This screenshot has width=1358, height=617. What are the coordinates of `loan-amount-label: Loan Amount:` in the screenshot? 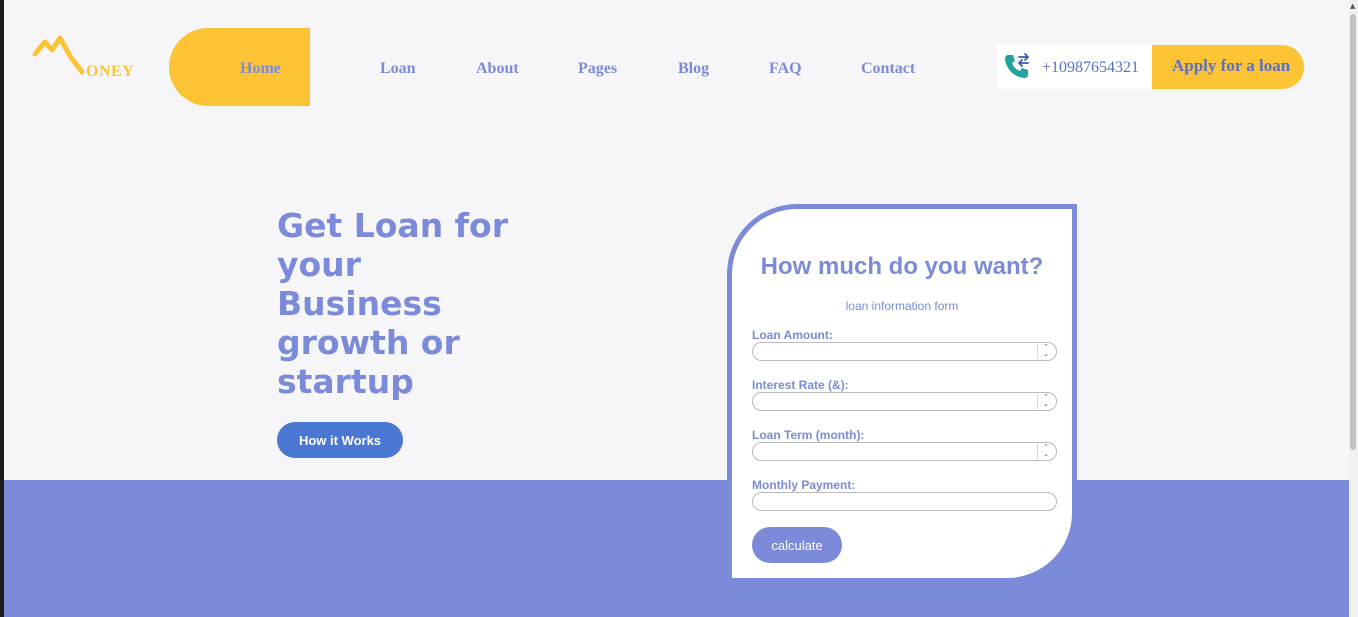 It's located at (792, 335).